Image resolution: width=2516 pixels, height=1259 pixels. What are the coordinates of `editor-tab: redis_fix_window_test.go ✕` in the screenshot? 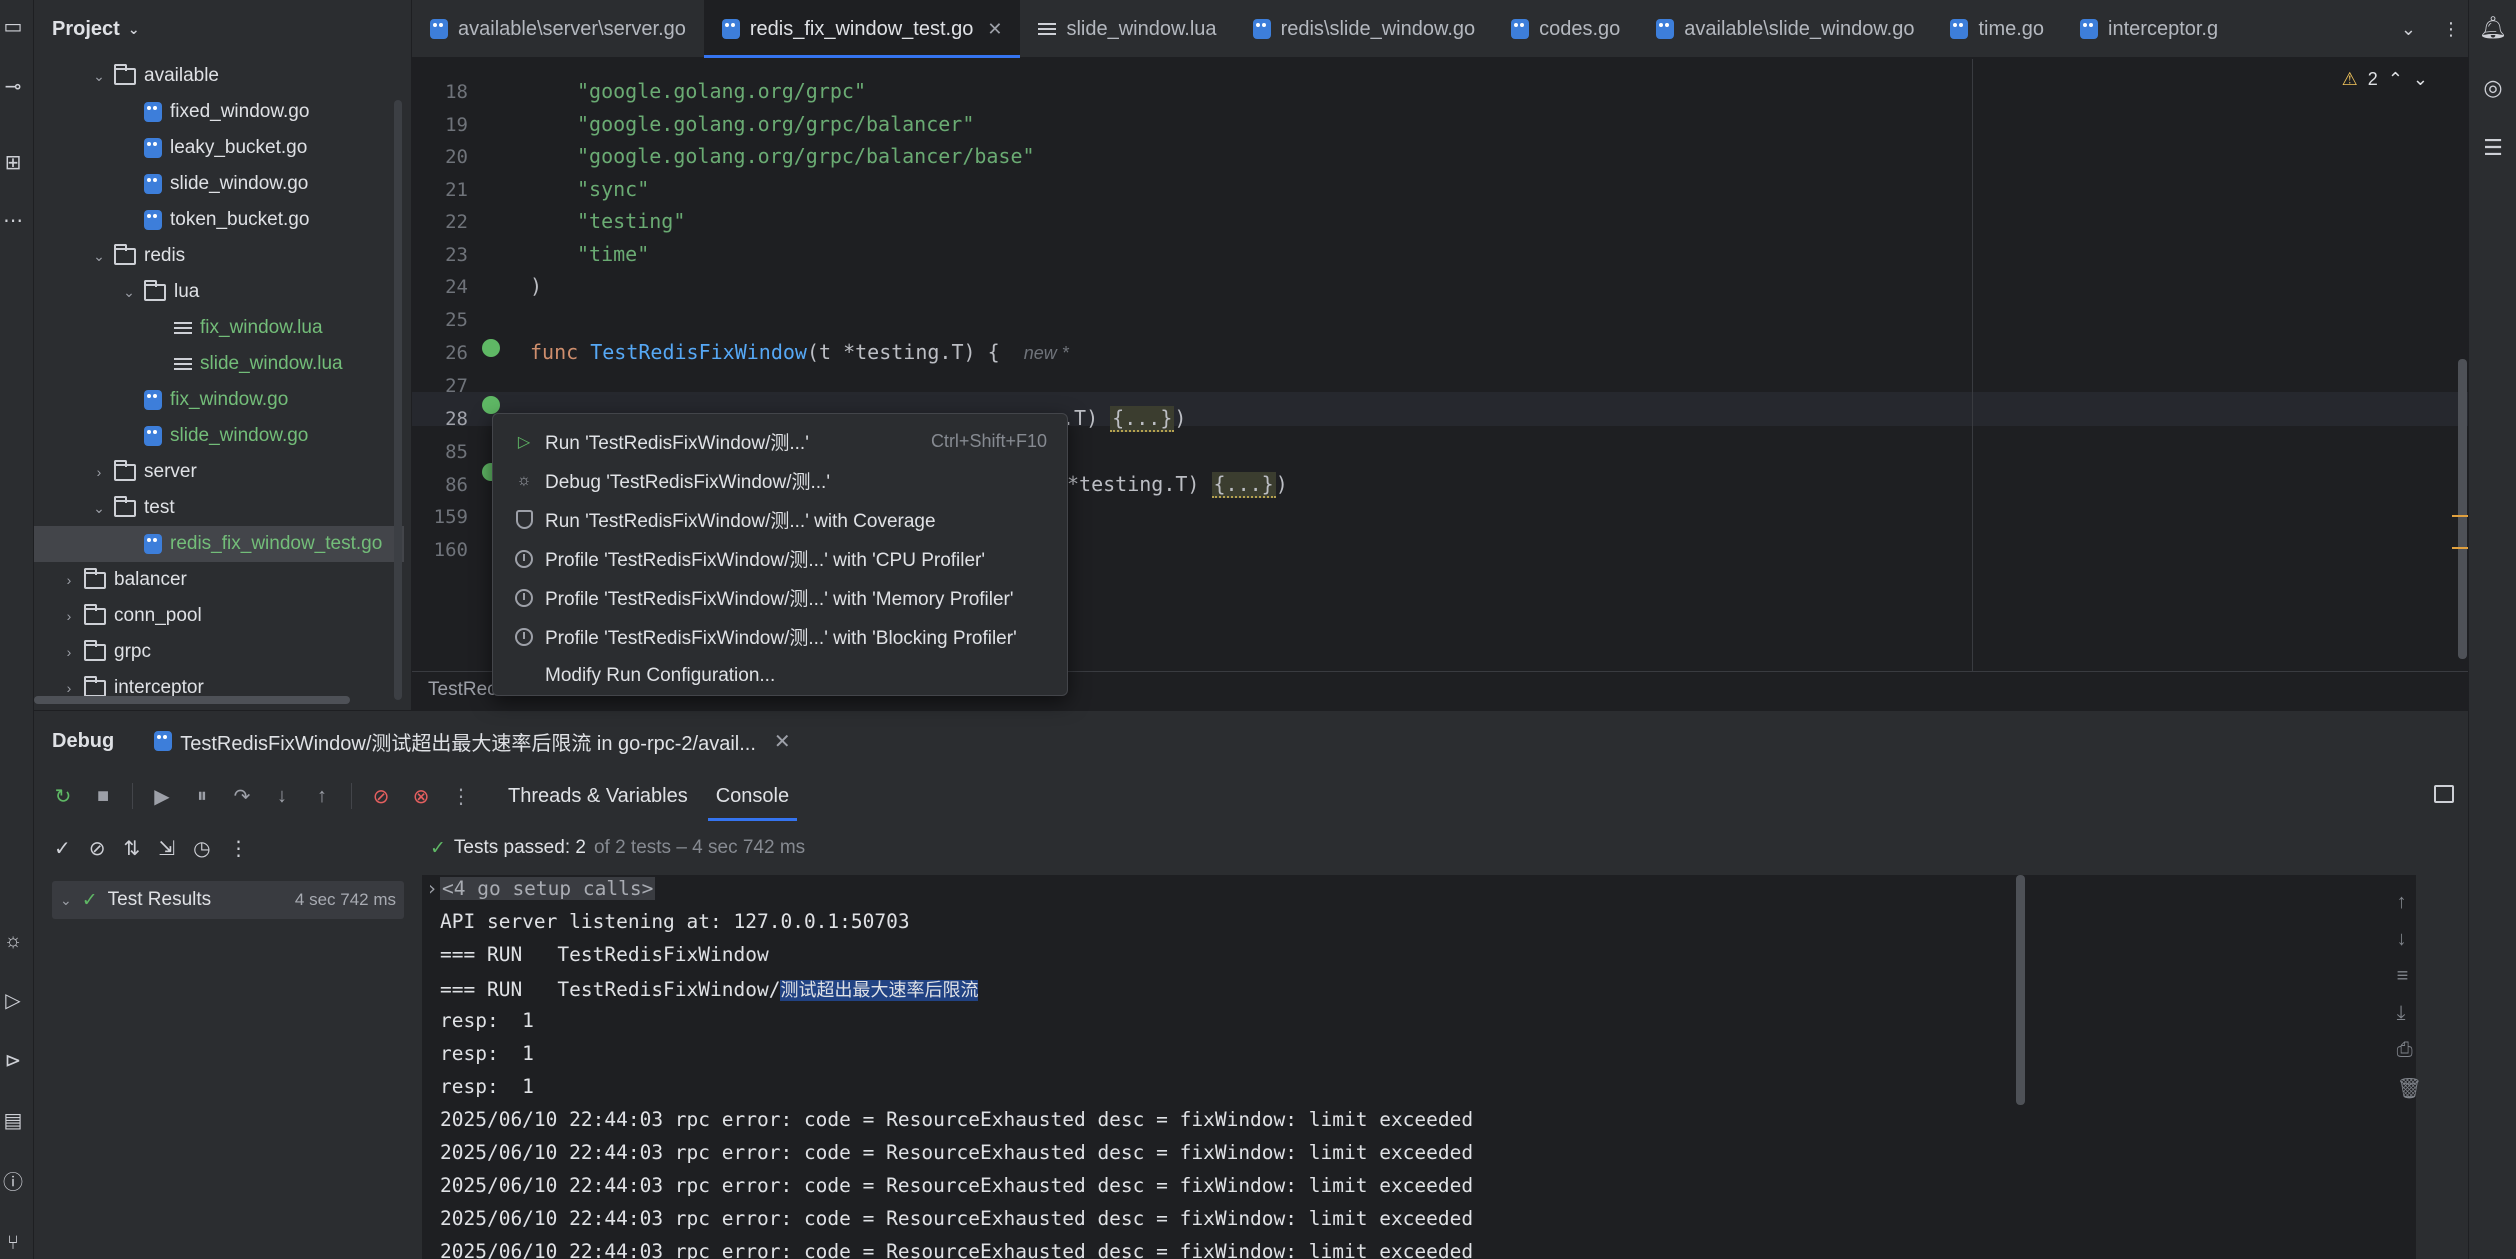 It's located at (862, 29).